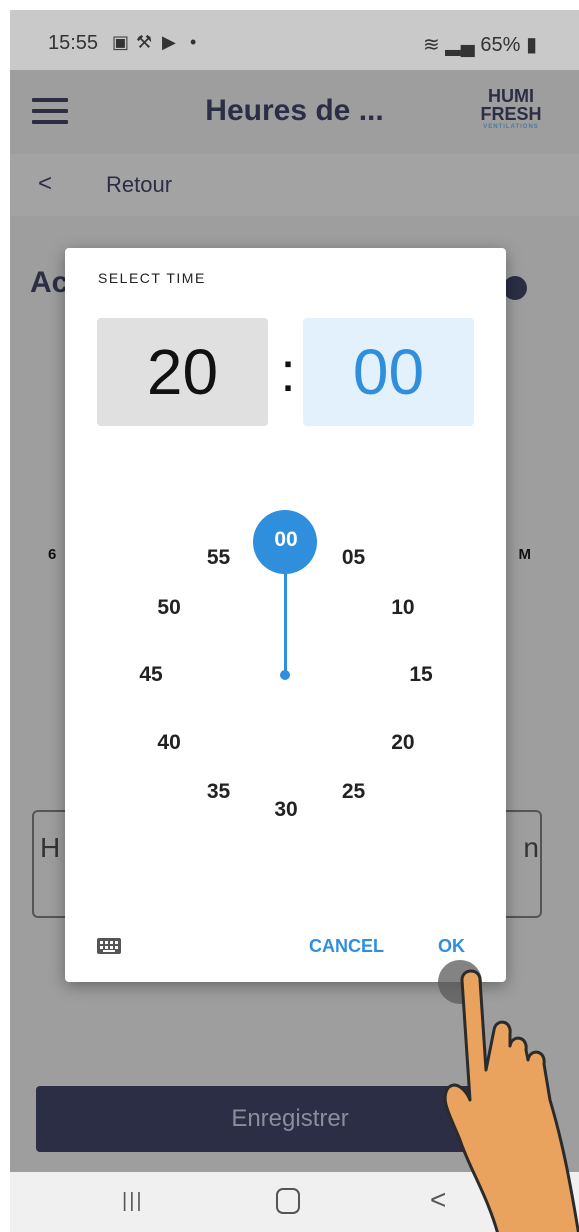  What do you see at coordinates (294, 185) in the screenshot?
I see `back-row: < Retour` at bounding box center [294, 185].